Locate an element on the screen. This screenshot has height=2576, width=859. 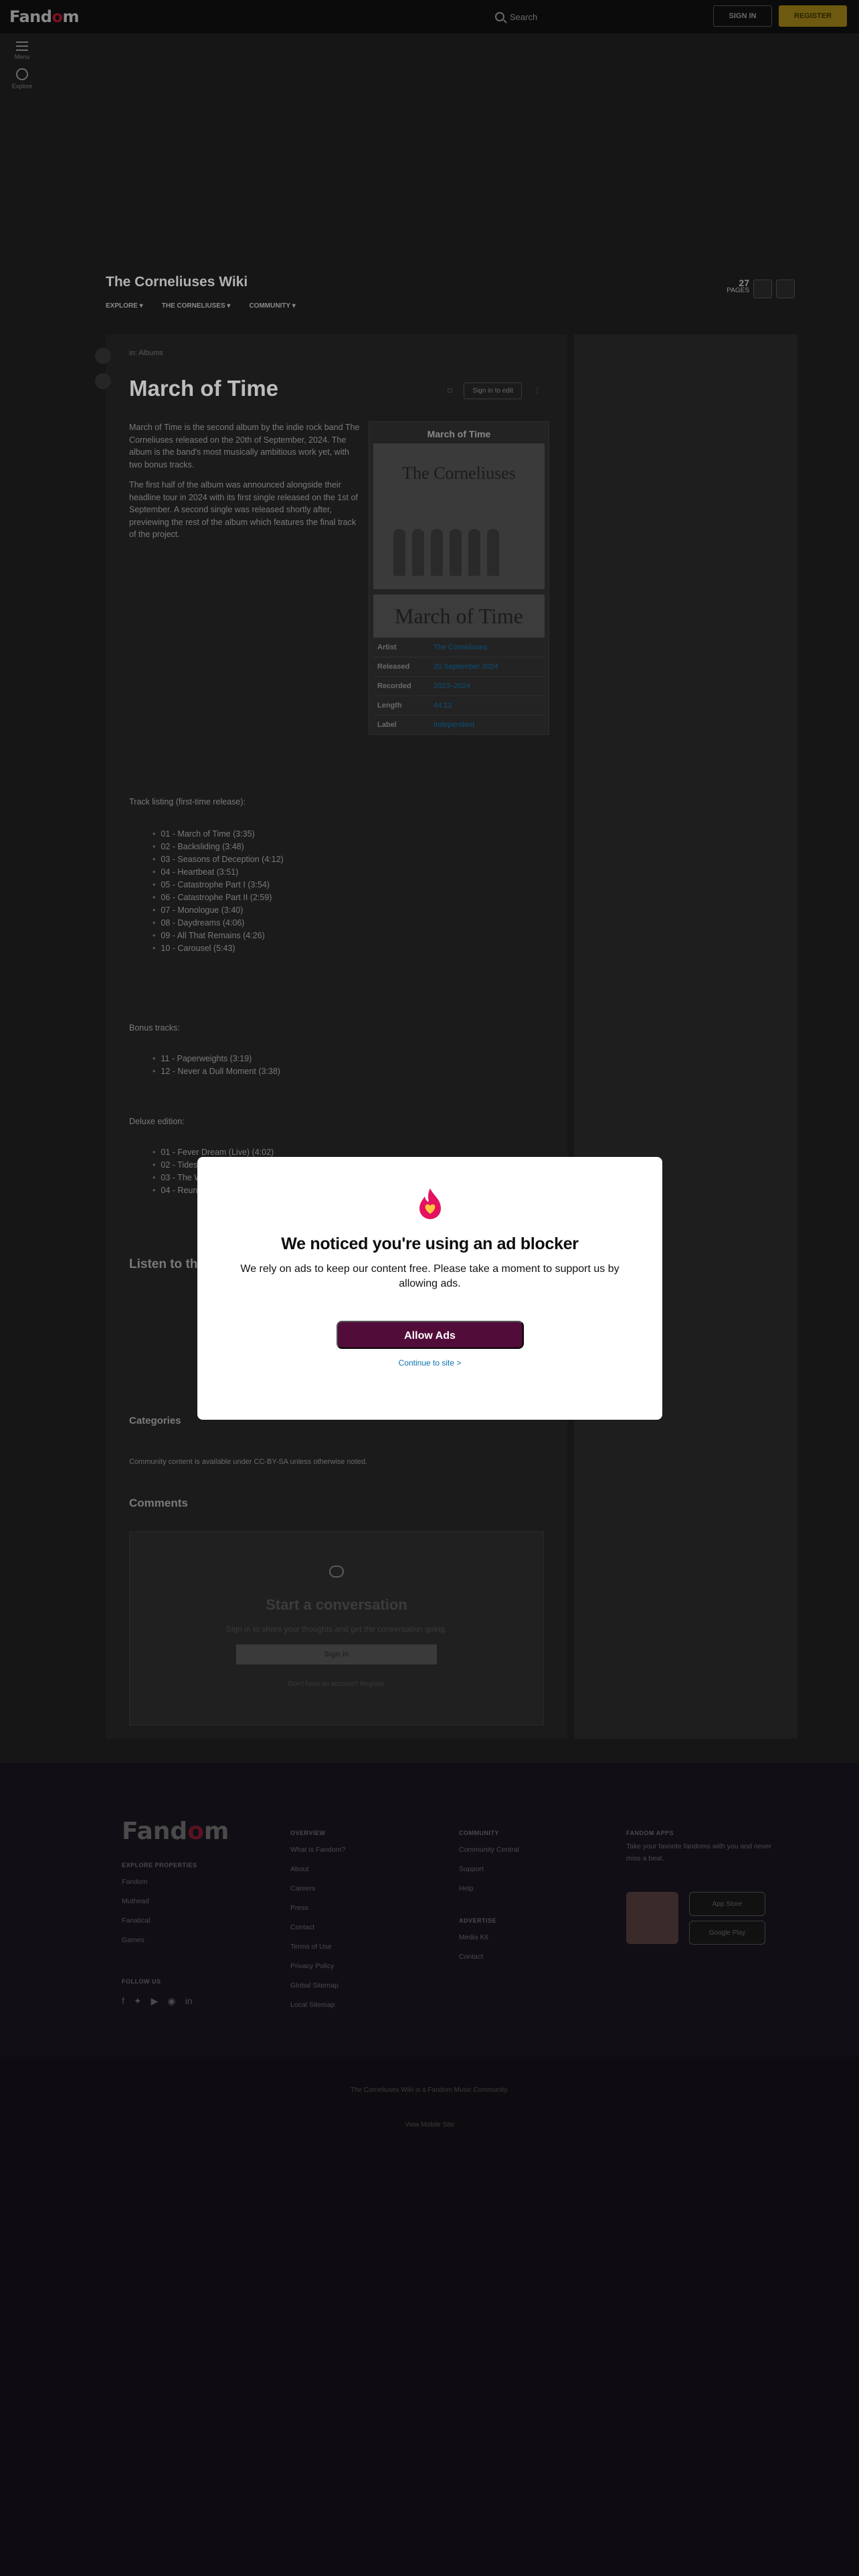
tab-explore: EXPLORE is located at coordinates (124, 306).